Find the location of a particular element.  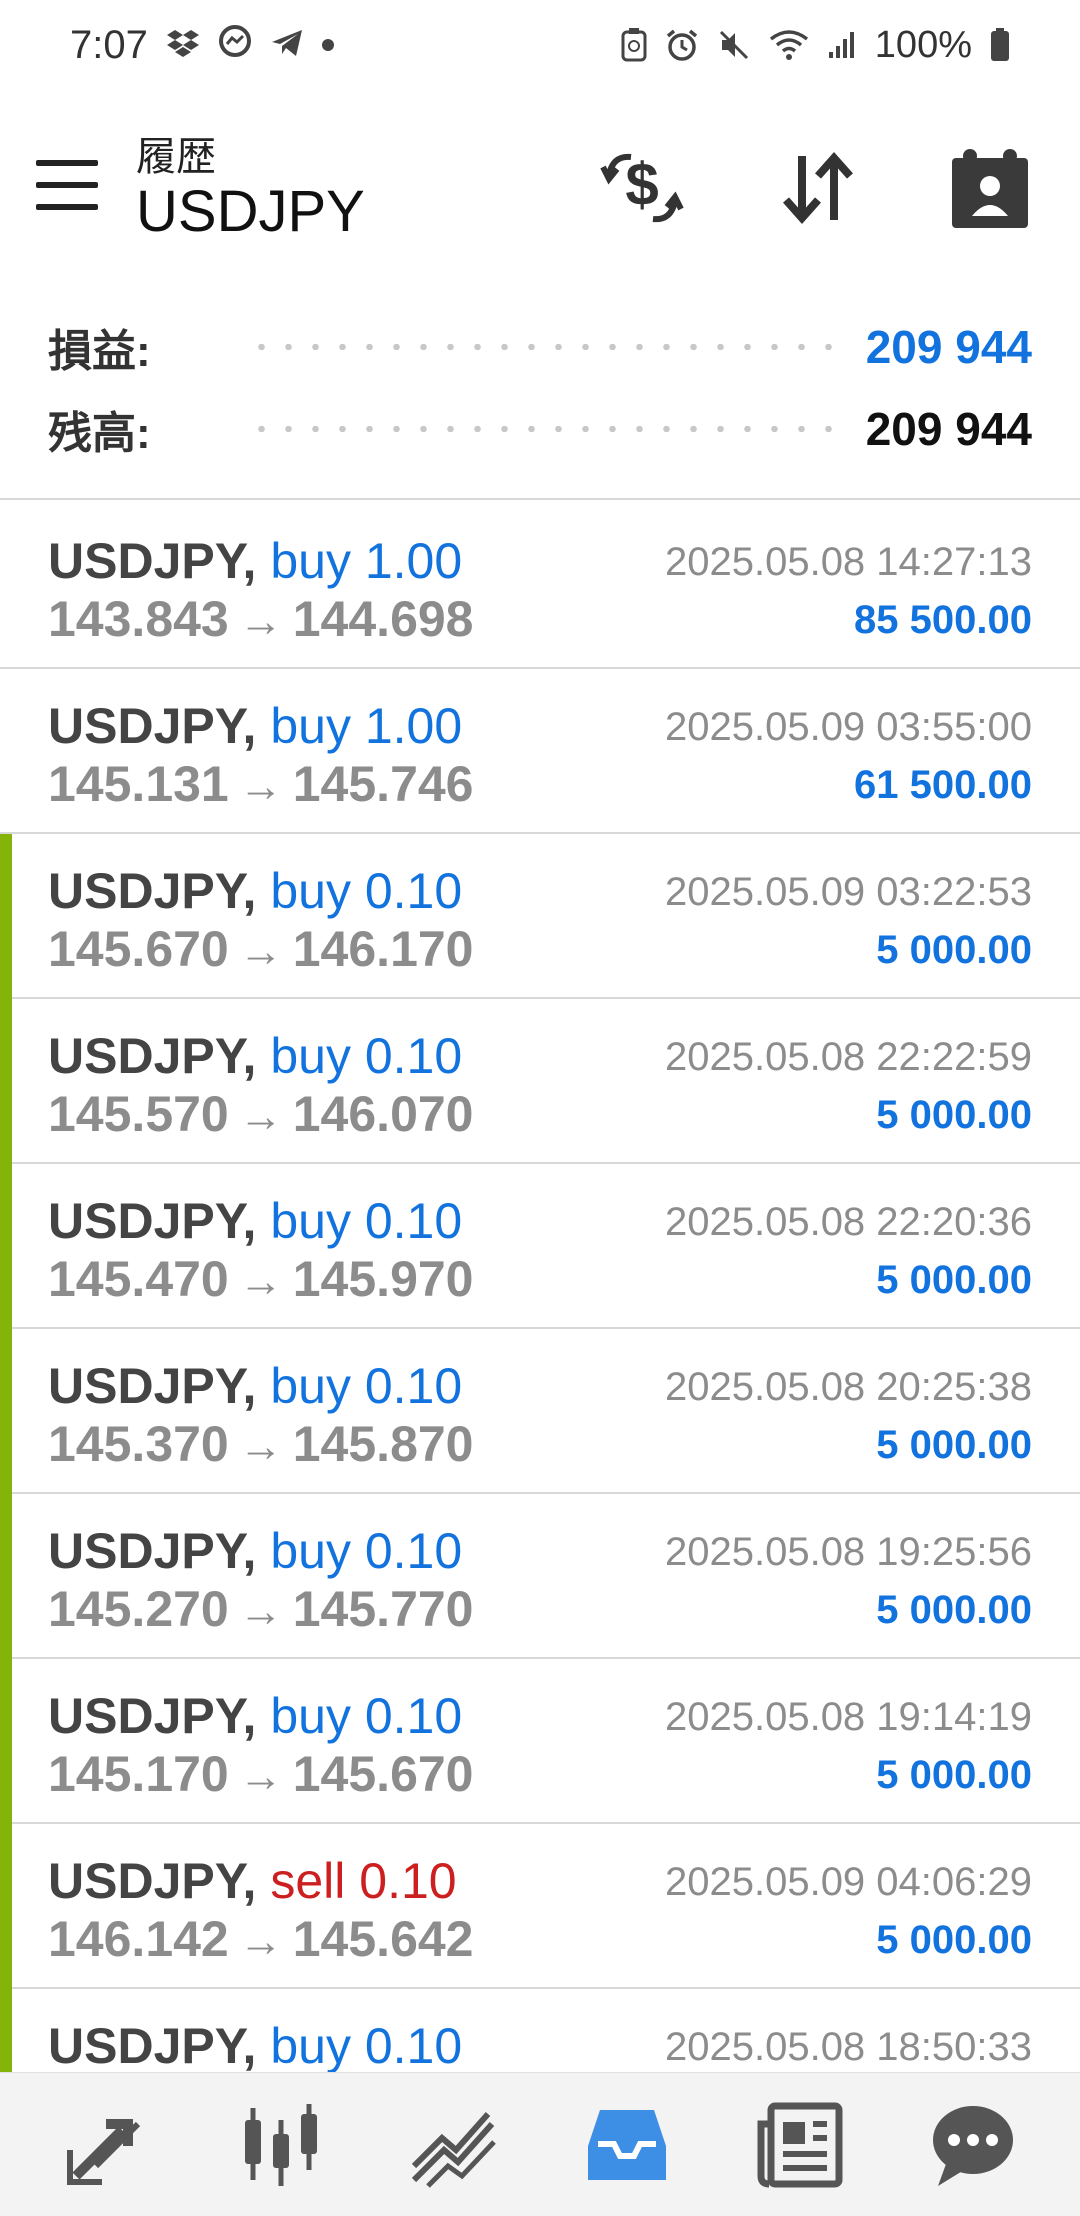

balance-label: 残高: is located at coordinates (99, 433).